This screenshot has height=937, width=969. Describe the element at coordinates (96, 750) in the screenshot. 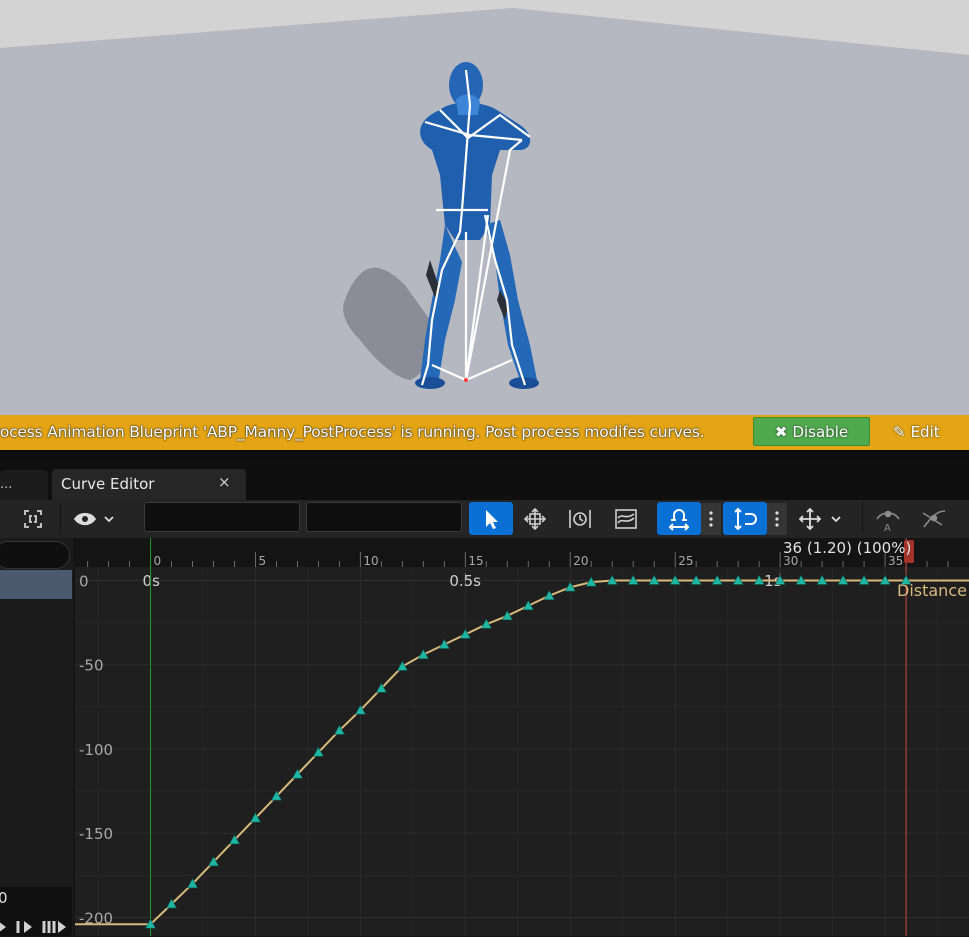

I see `value-axis-label: -100` at that location.